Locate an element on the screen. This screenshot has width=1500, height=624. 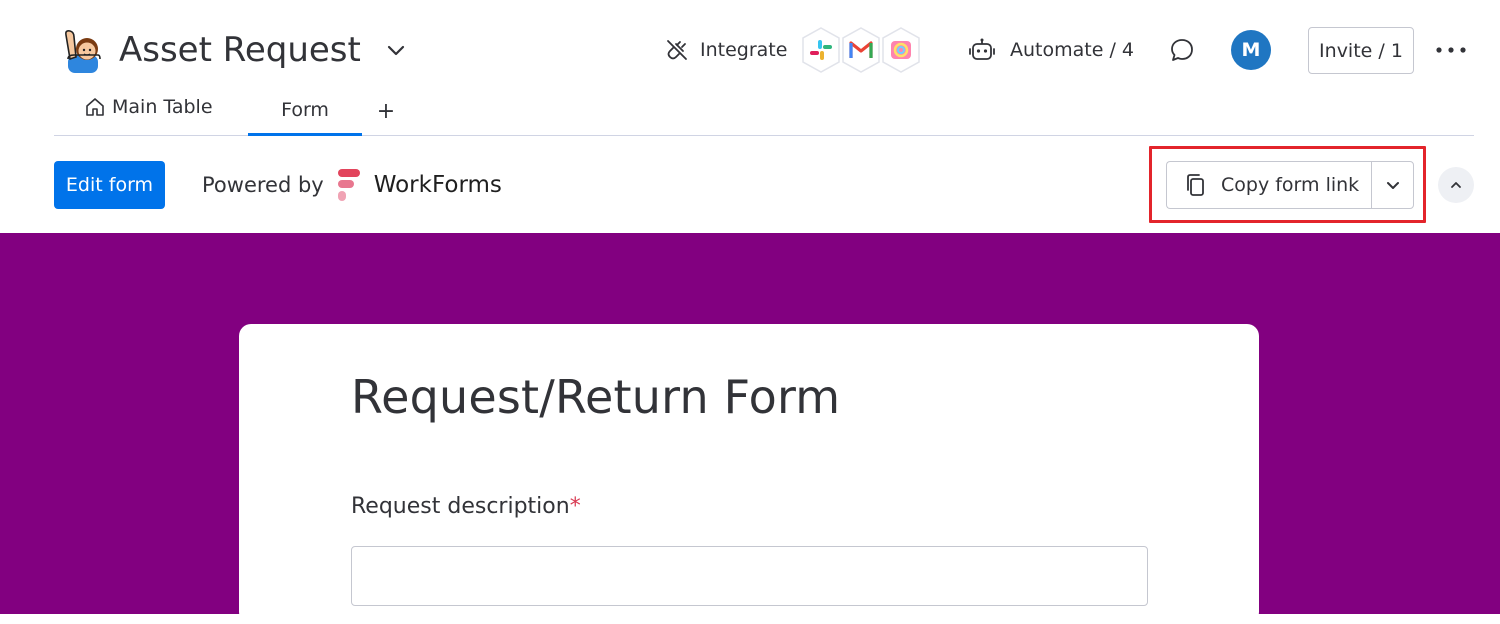
workforms-logo-icon is located at coordinates (348, 185).